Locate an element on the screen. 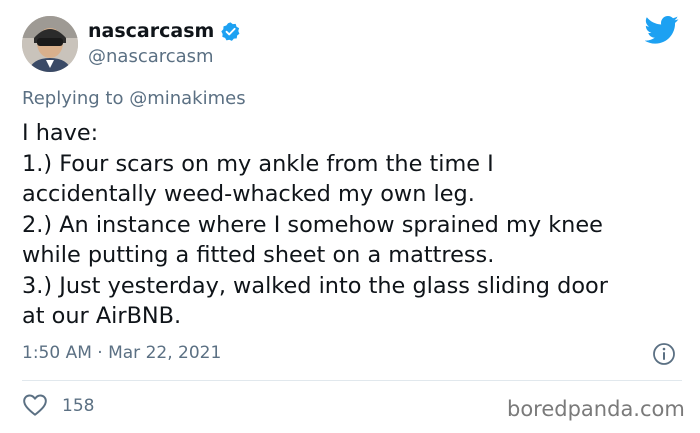 The image size is (700, 433). verified-badge-icon is located at coordinates (230, 31).